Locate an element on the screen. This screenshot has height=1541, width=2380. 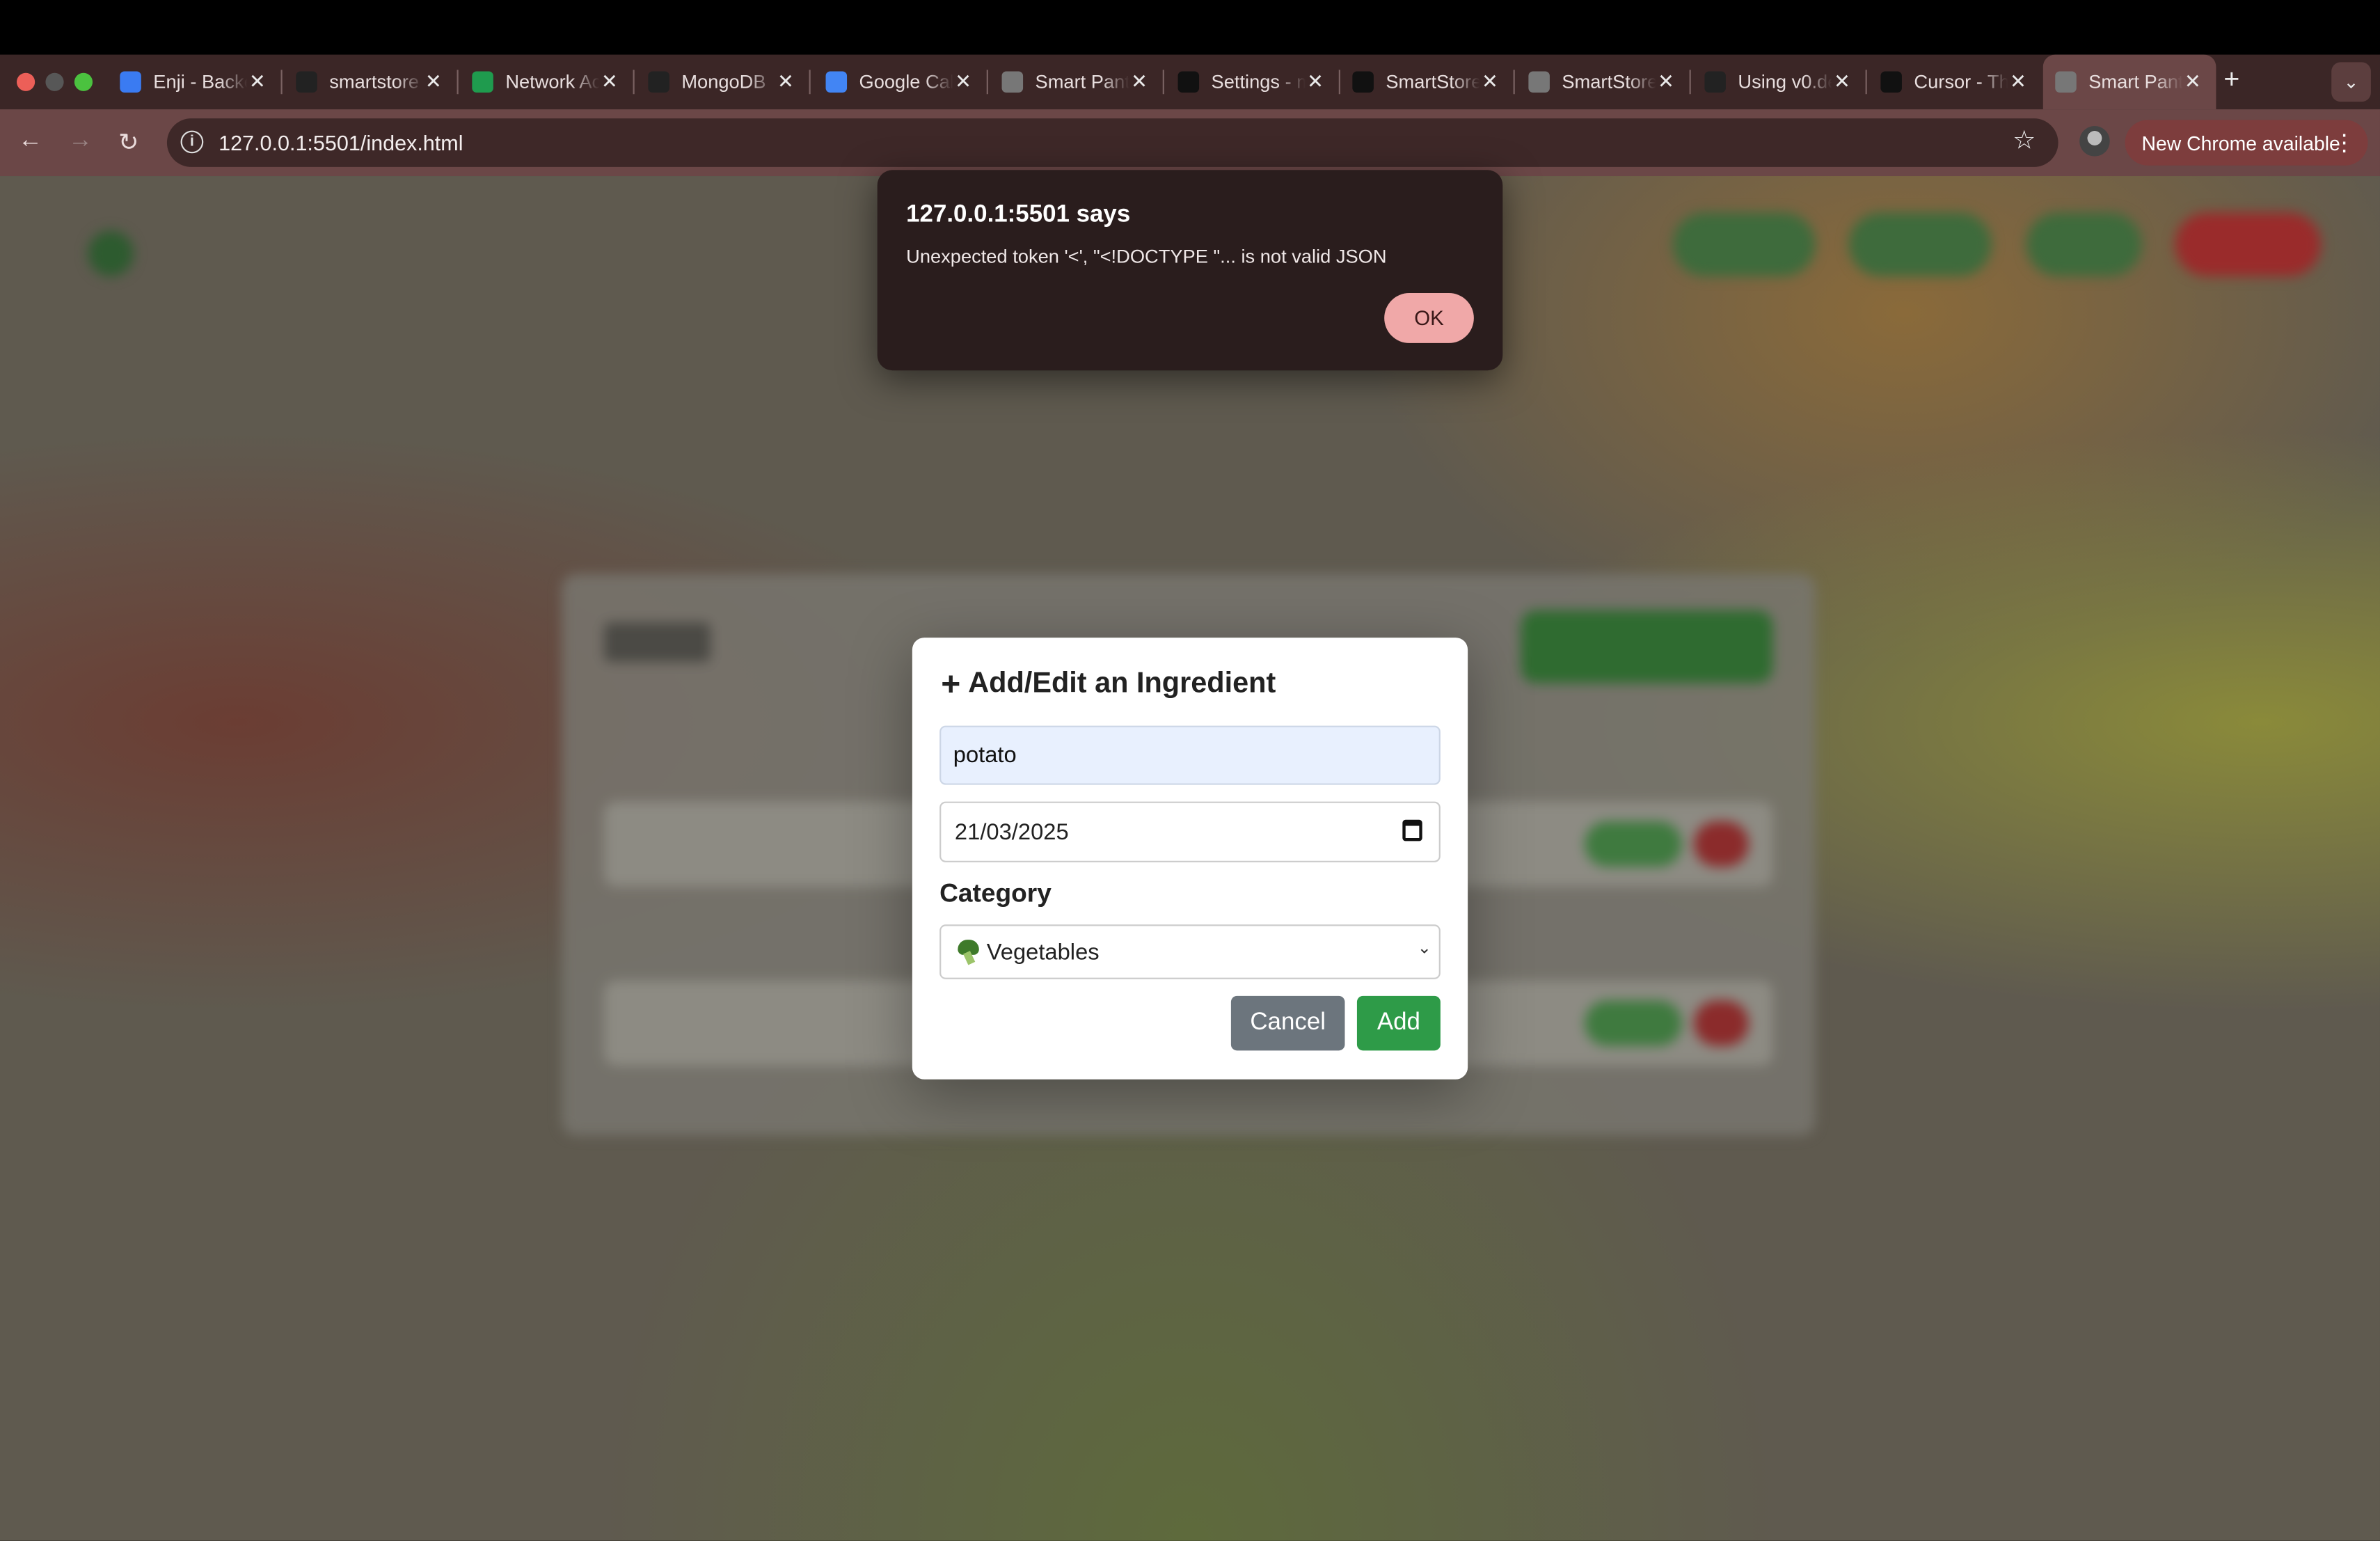
category-select: Vegetables ⌄ is located at coordinates (1190, 951).